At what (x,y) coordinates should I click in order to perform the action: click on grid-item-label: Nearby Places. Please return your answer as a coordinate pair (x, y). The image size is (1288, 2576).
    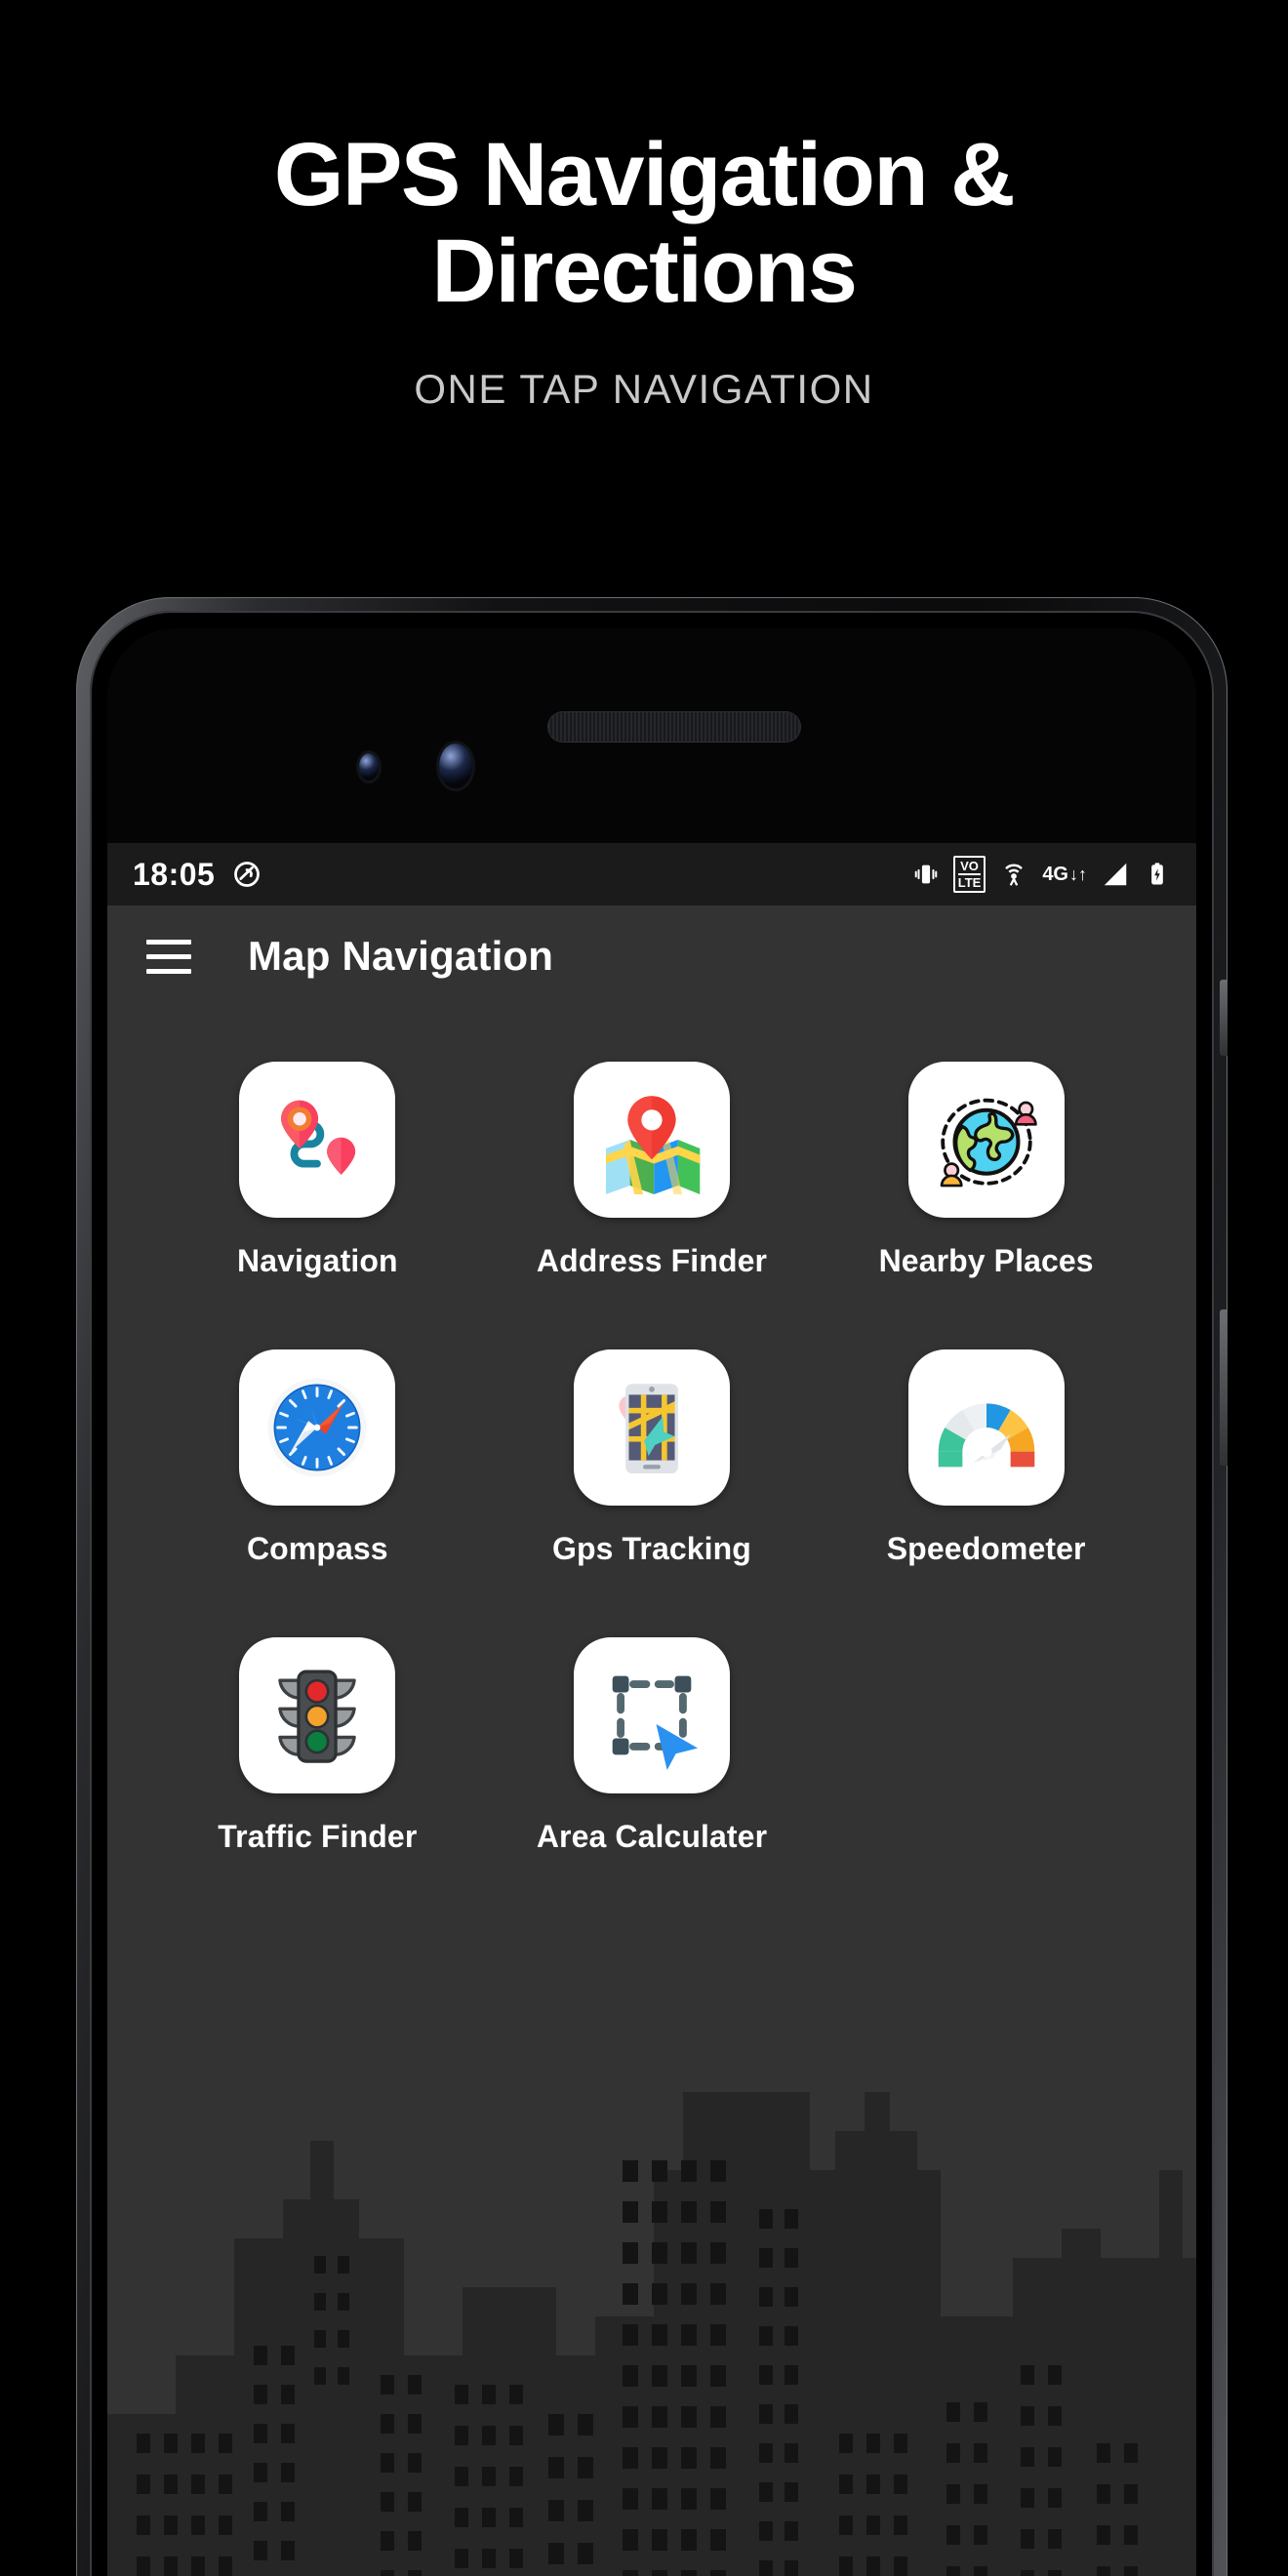
    Looking at the image, I should click on (986, 1260).